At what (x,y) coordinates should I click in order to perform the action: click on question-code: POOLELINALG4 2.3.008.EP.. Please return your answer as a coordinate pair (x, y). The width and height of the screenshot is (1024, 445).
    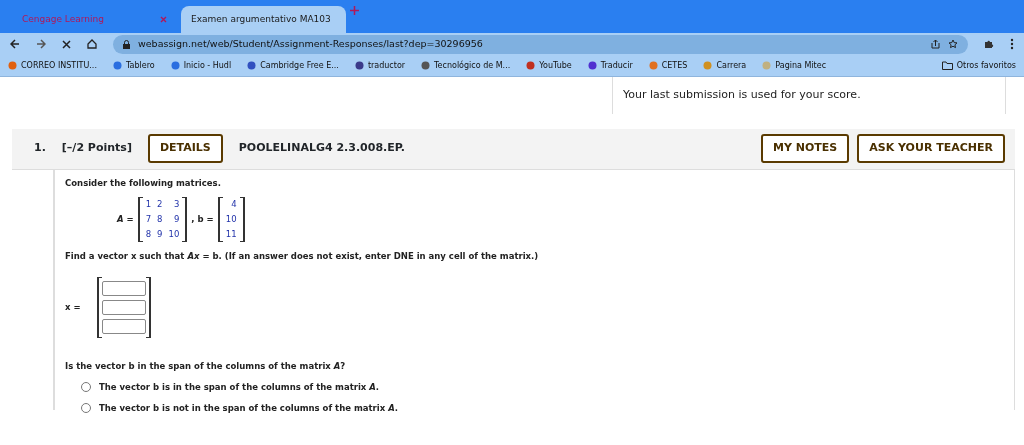
    Looking at the image, I should click on (322, 148).